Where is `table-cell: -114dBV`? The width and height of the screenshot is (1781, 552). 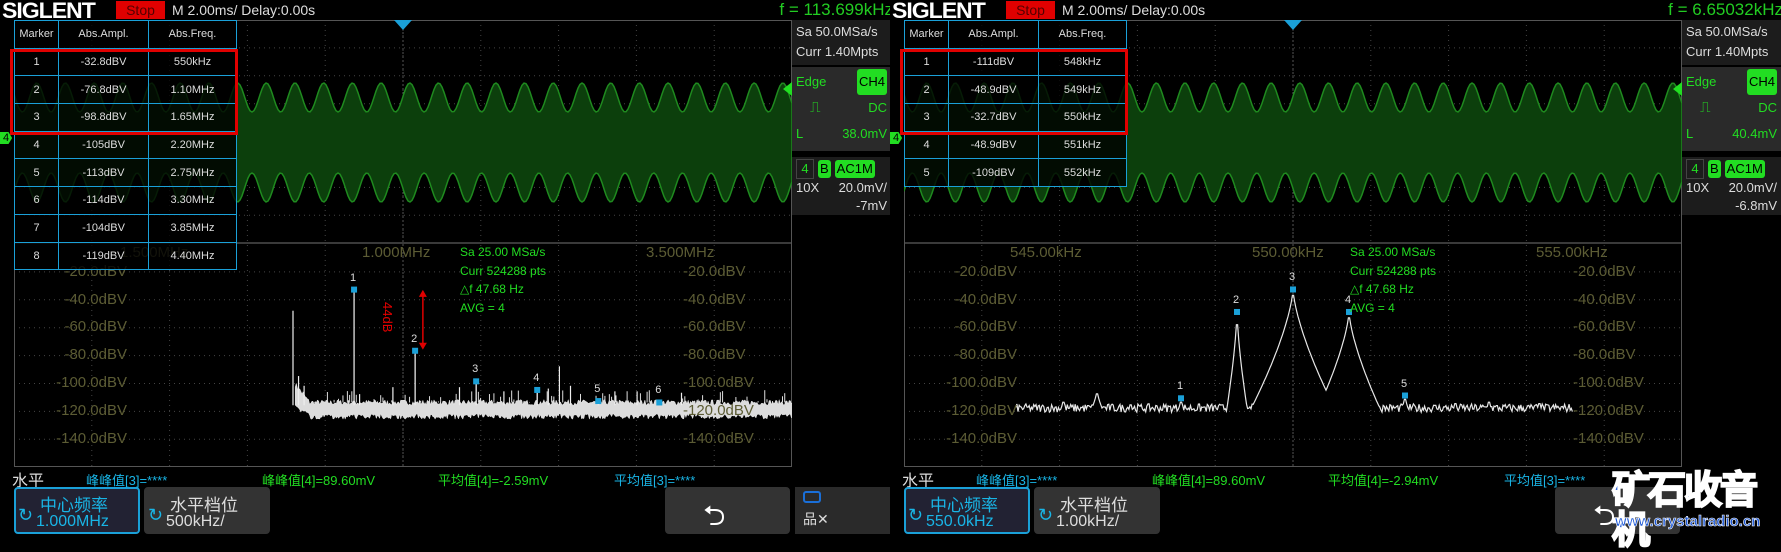
table-cell: -114dBV is located at coordinates (103, 200).